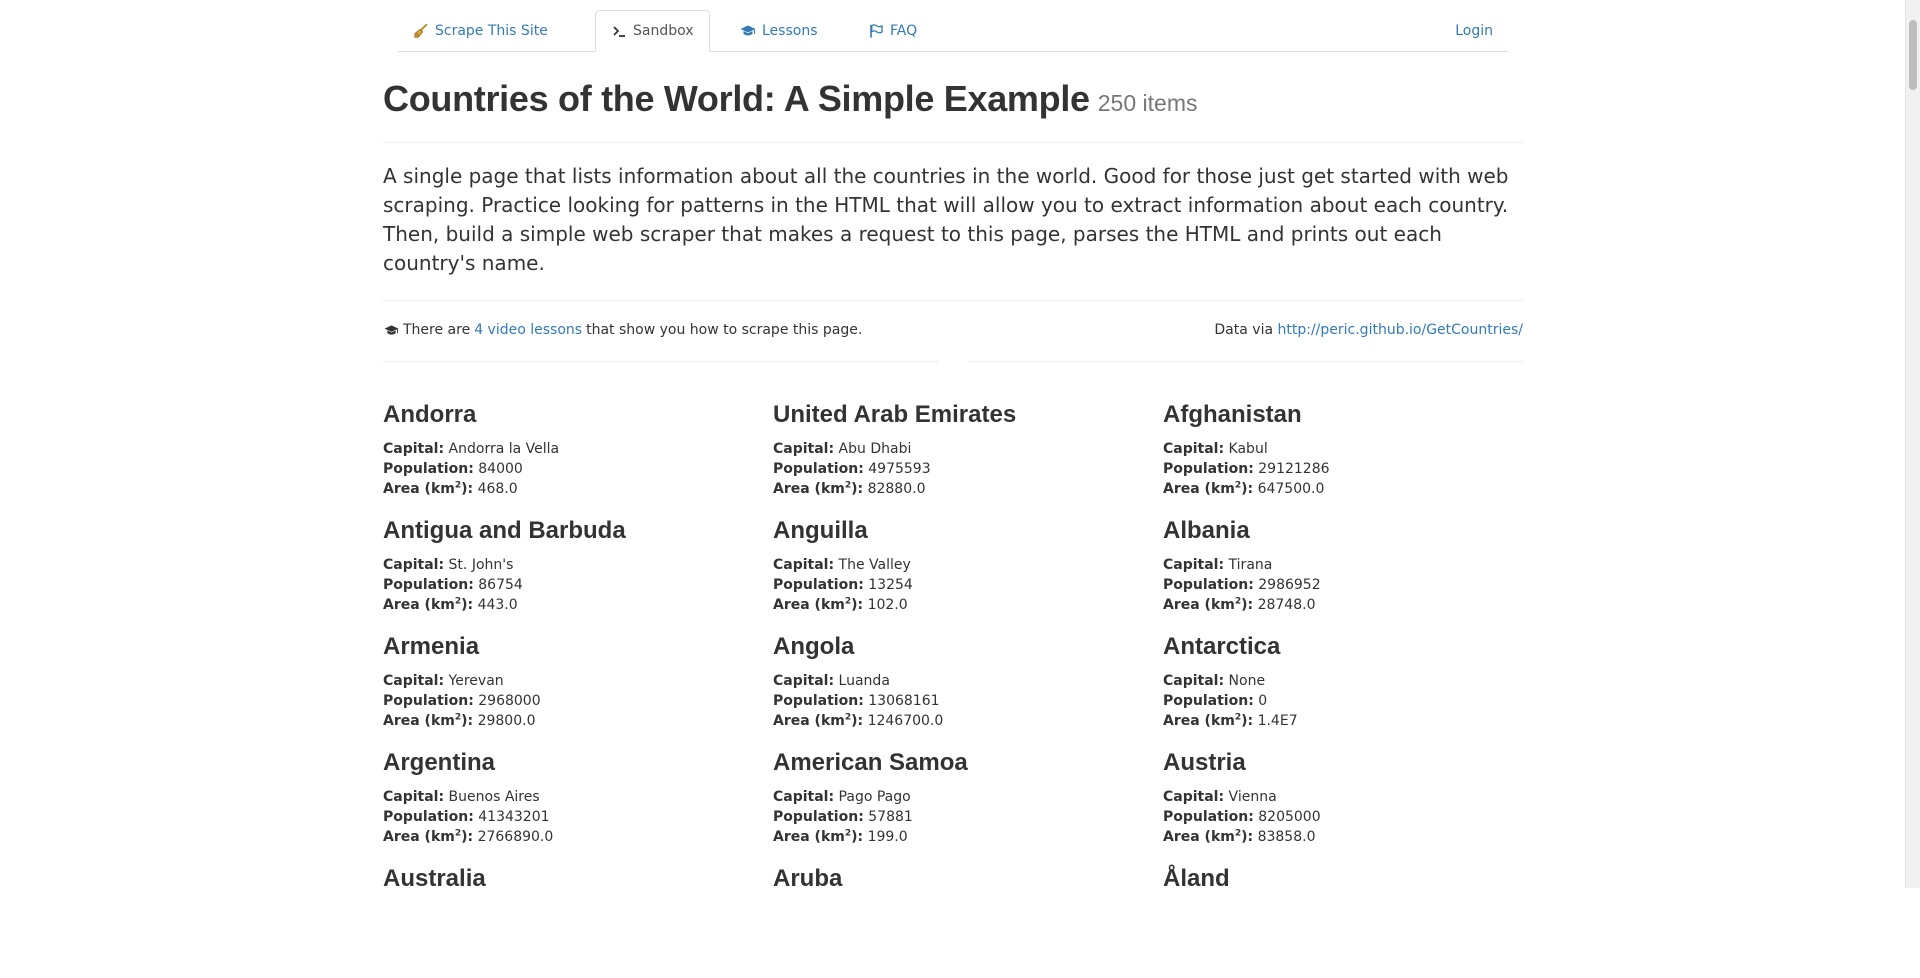  What do you see at coordinates (831, 681) in the screenshot?
I see `country-capital: Capital: Luanda` at bounding box center [831, 681].